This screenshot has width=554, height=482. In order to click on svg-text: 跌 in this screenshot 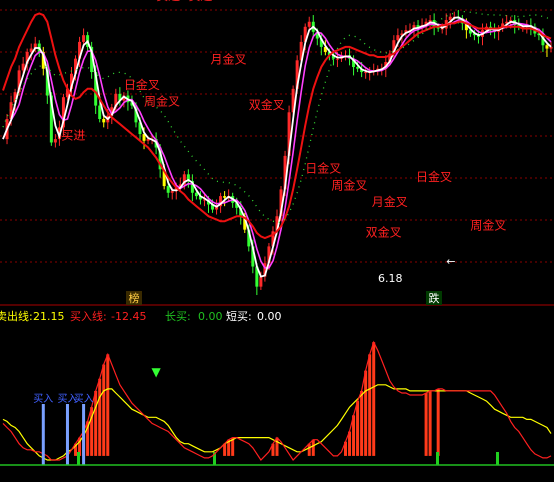, I will do `click(434, 298)`.